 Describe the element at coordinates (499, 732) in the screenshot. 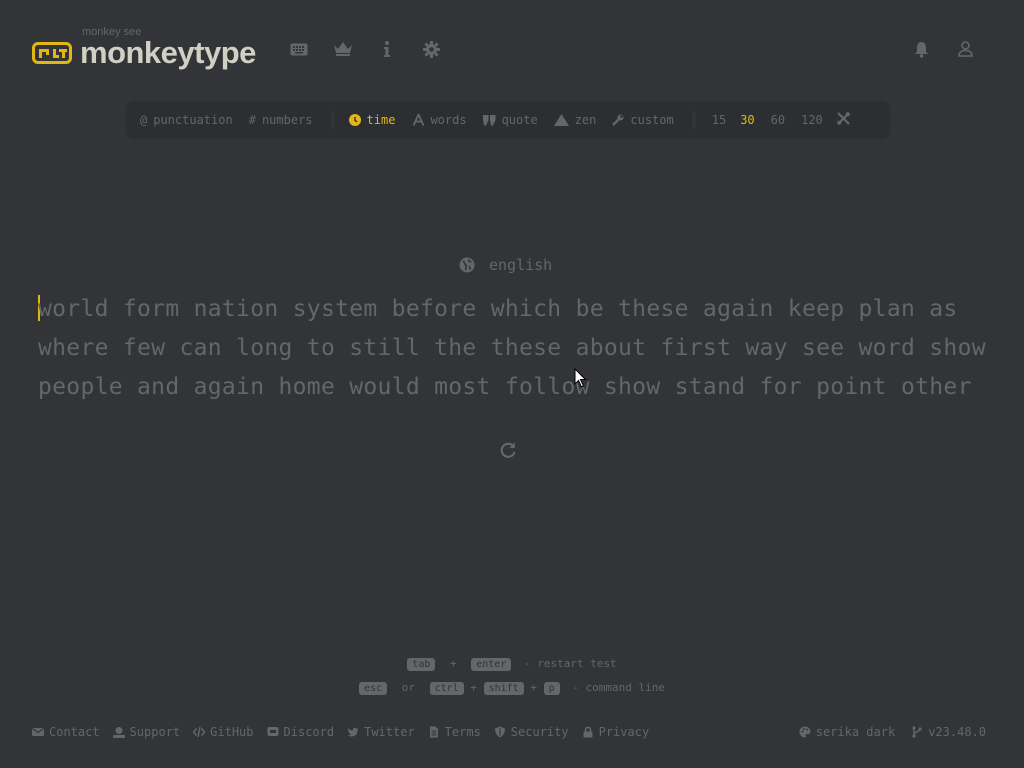

I see `shield-icon` at that location.